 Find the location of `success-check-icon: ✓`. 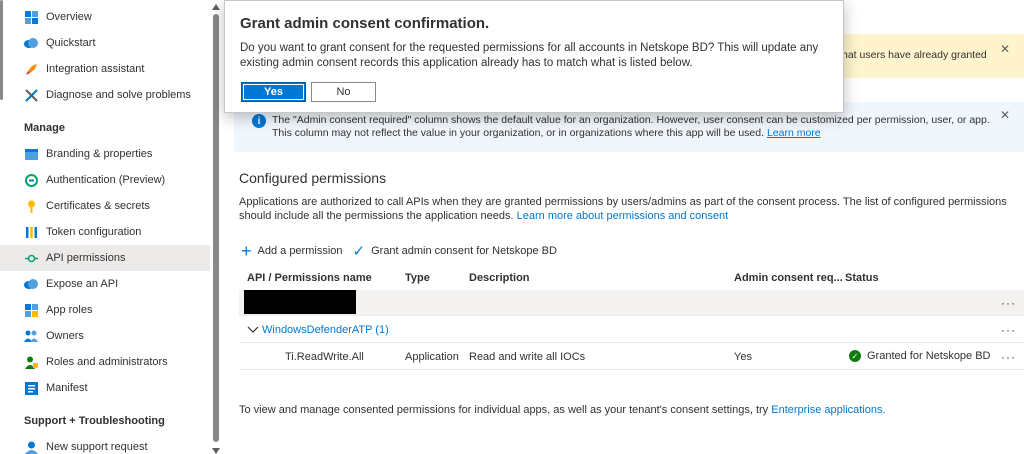

success-check-icon: ✓ is located at coordinates (855, 356).